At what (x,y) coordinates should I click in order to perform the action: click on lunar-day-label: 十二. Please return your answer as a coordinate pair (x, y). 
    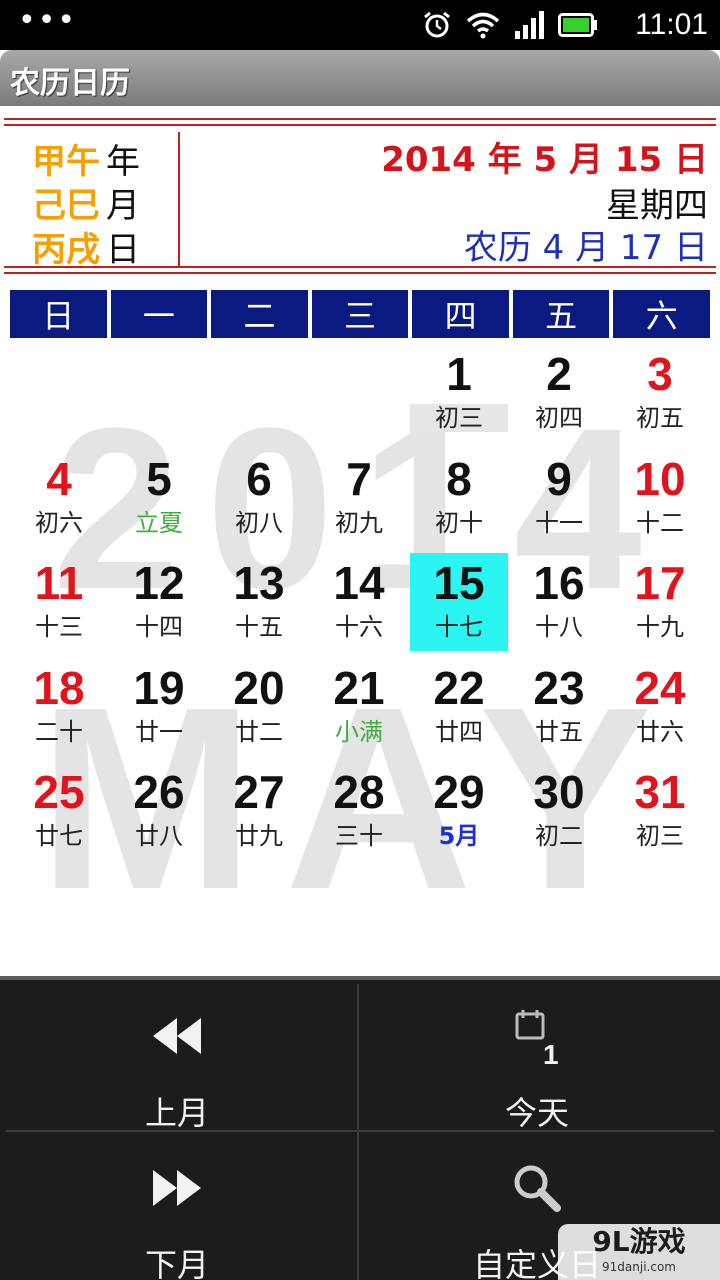
    Looking at the image, I should click on (660, 522).